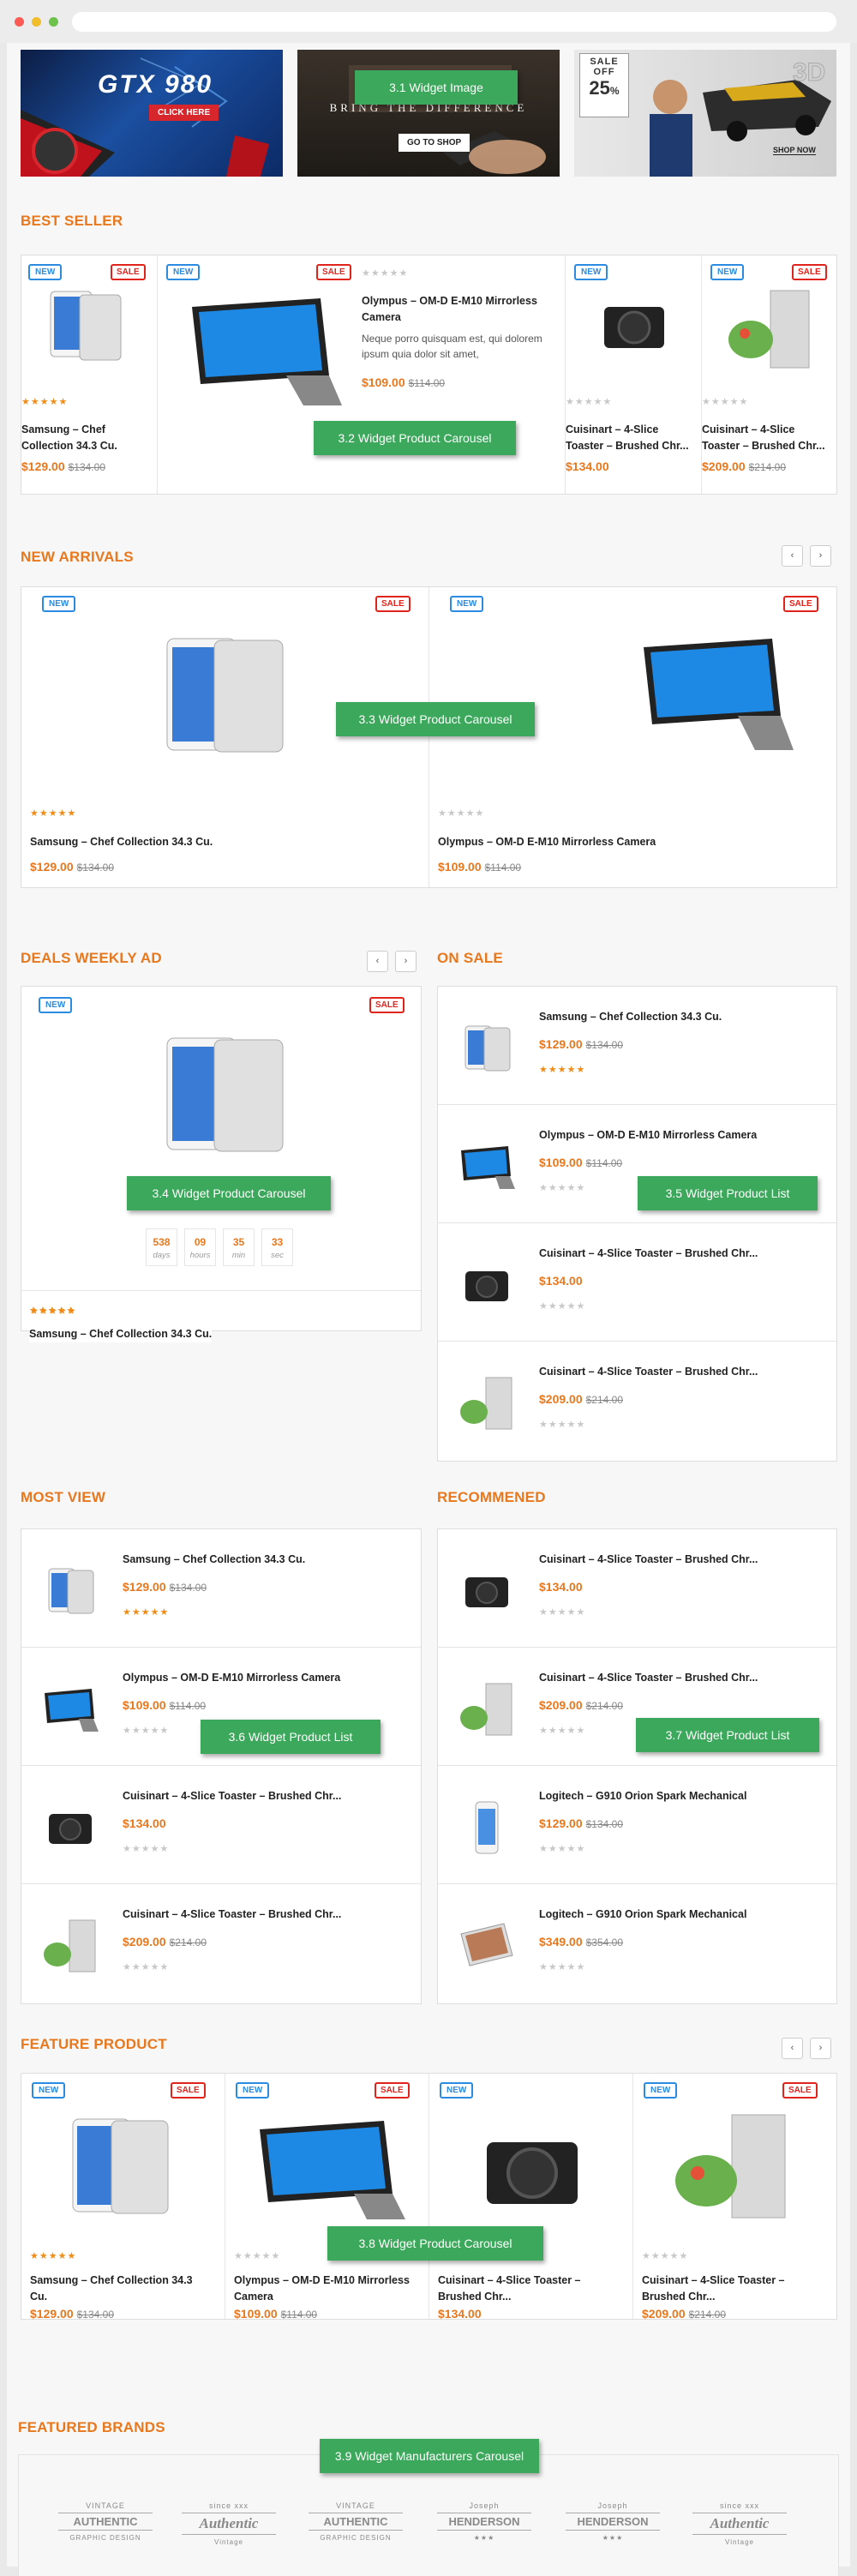 The height and width of the screenshot is (2576, 857). What do you see at coordinates (105, 2522) in the screenshot?
I see `brand-line-2: AUTHENTIC` at bounding box center [105, 2522].